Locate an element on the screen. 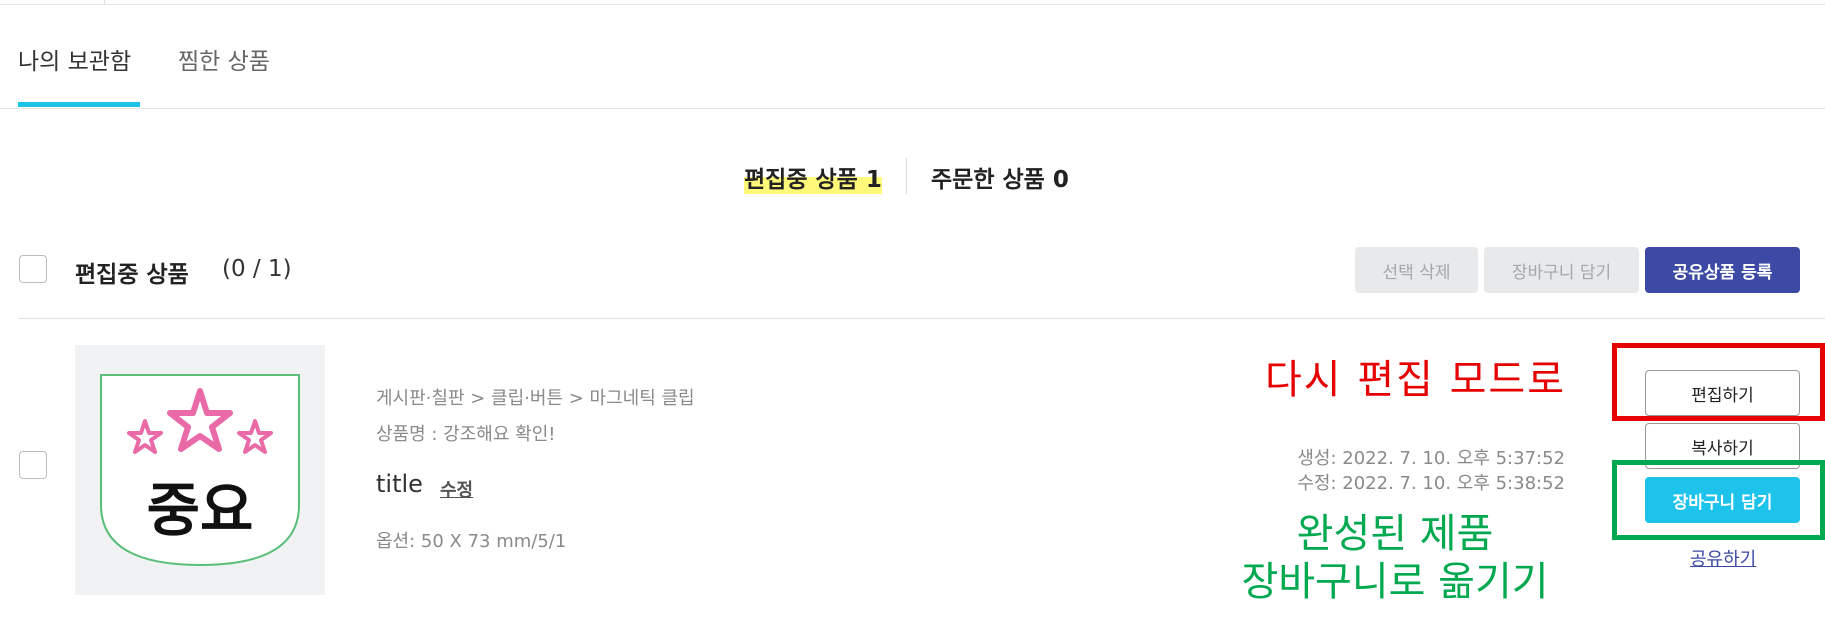  share-link: 공유하기 is located at coordinates (1723, 558).